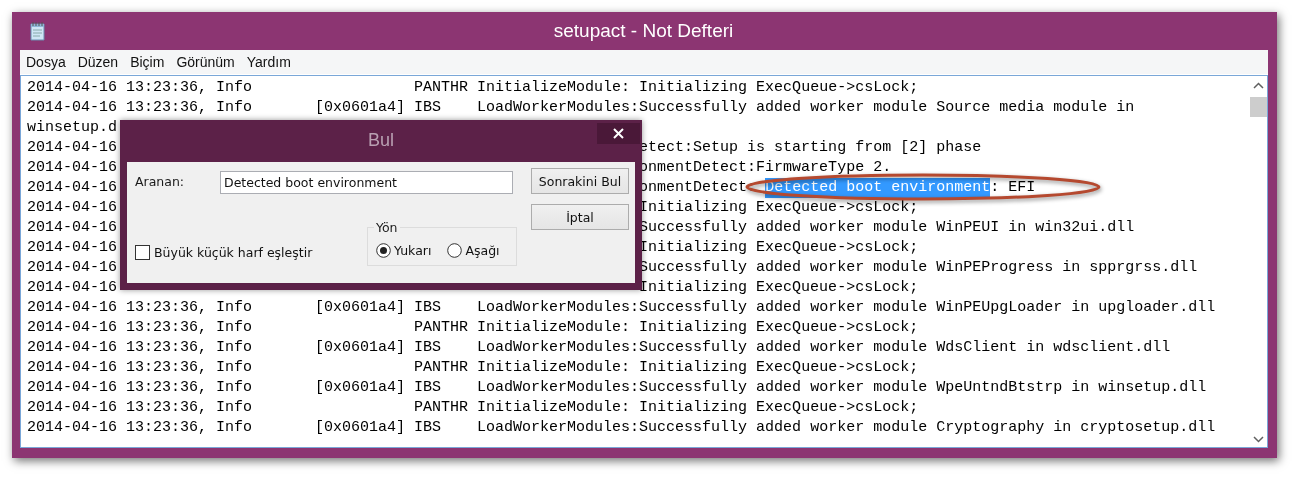 Image resolution: width=1297 pixels, height=479 pixels. I want to click on close-button, so click(618, 133).